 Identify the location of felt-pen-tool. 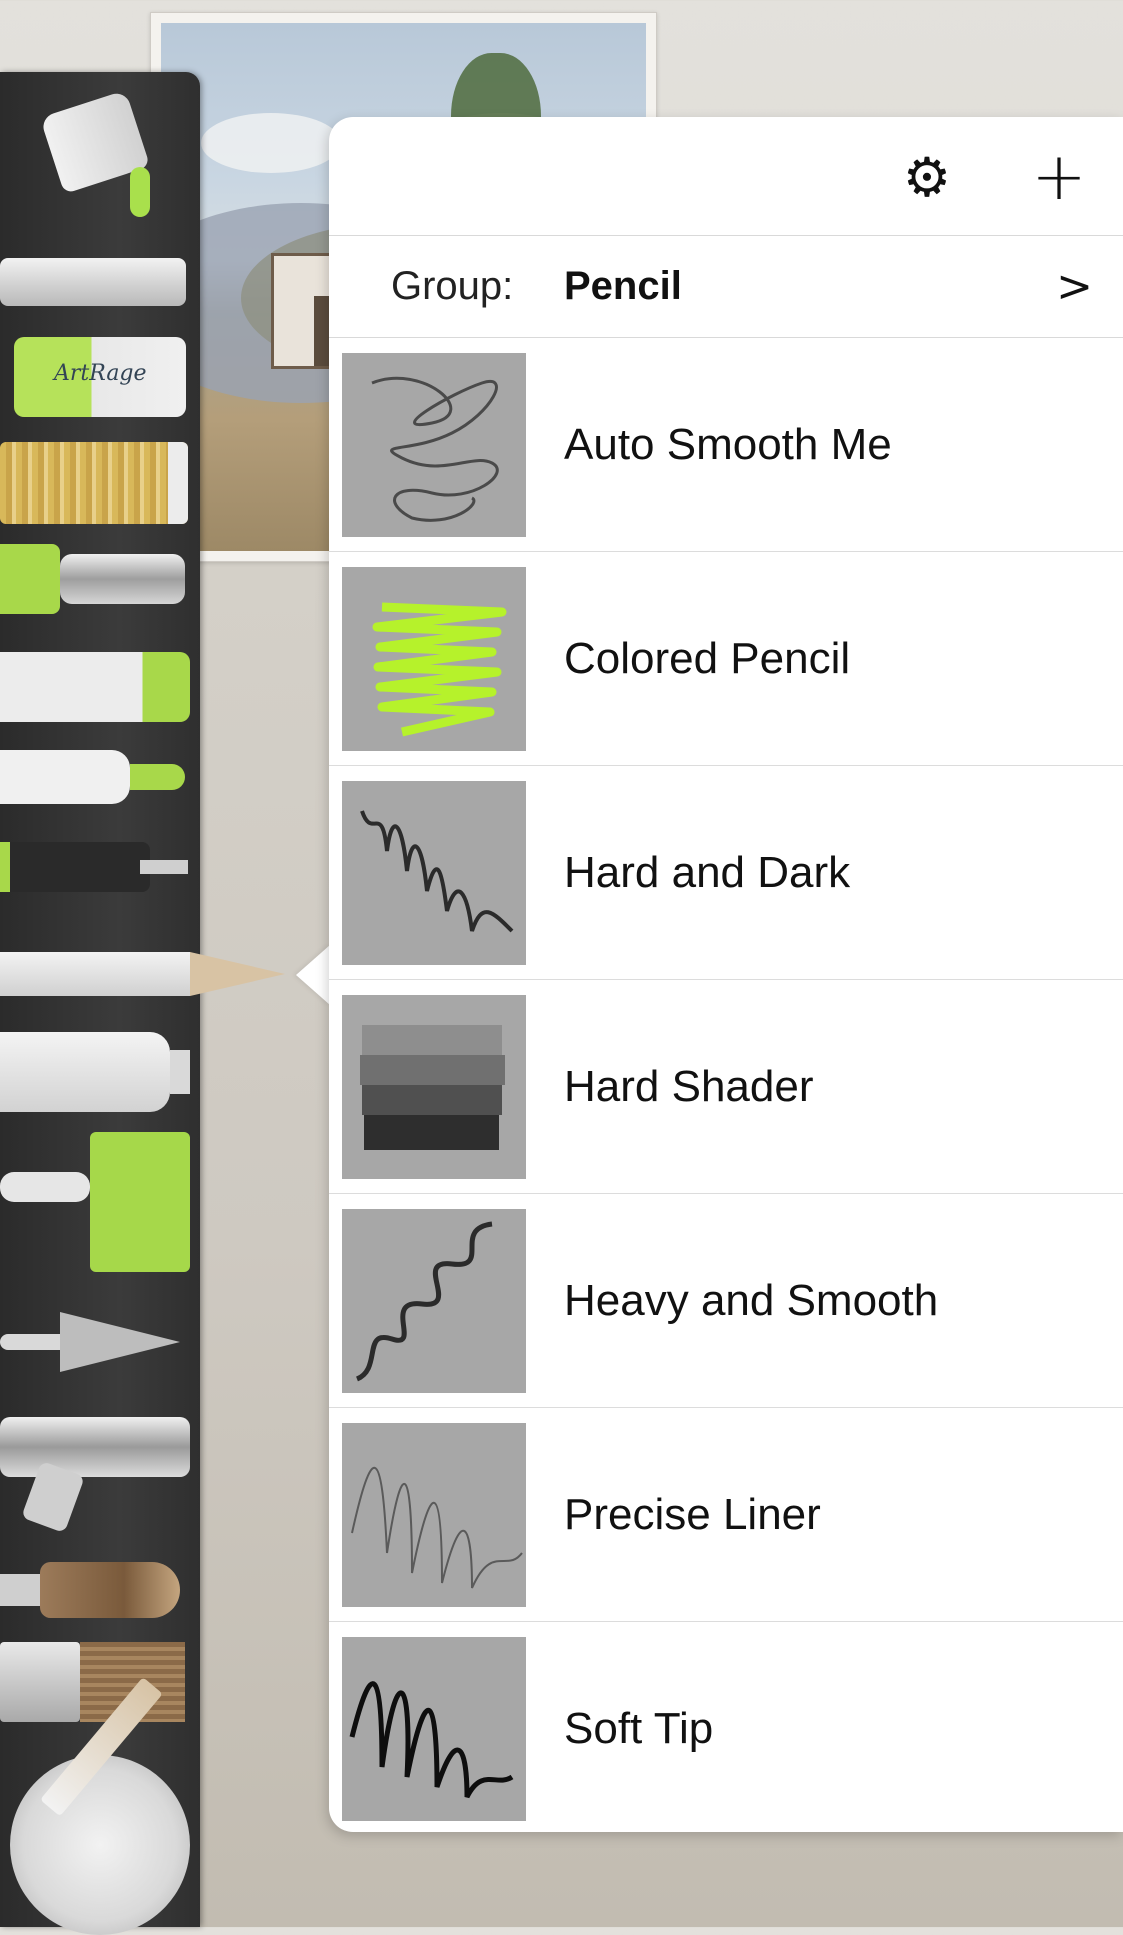
(100, 579).